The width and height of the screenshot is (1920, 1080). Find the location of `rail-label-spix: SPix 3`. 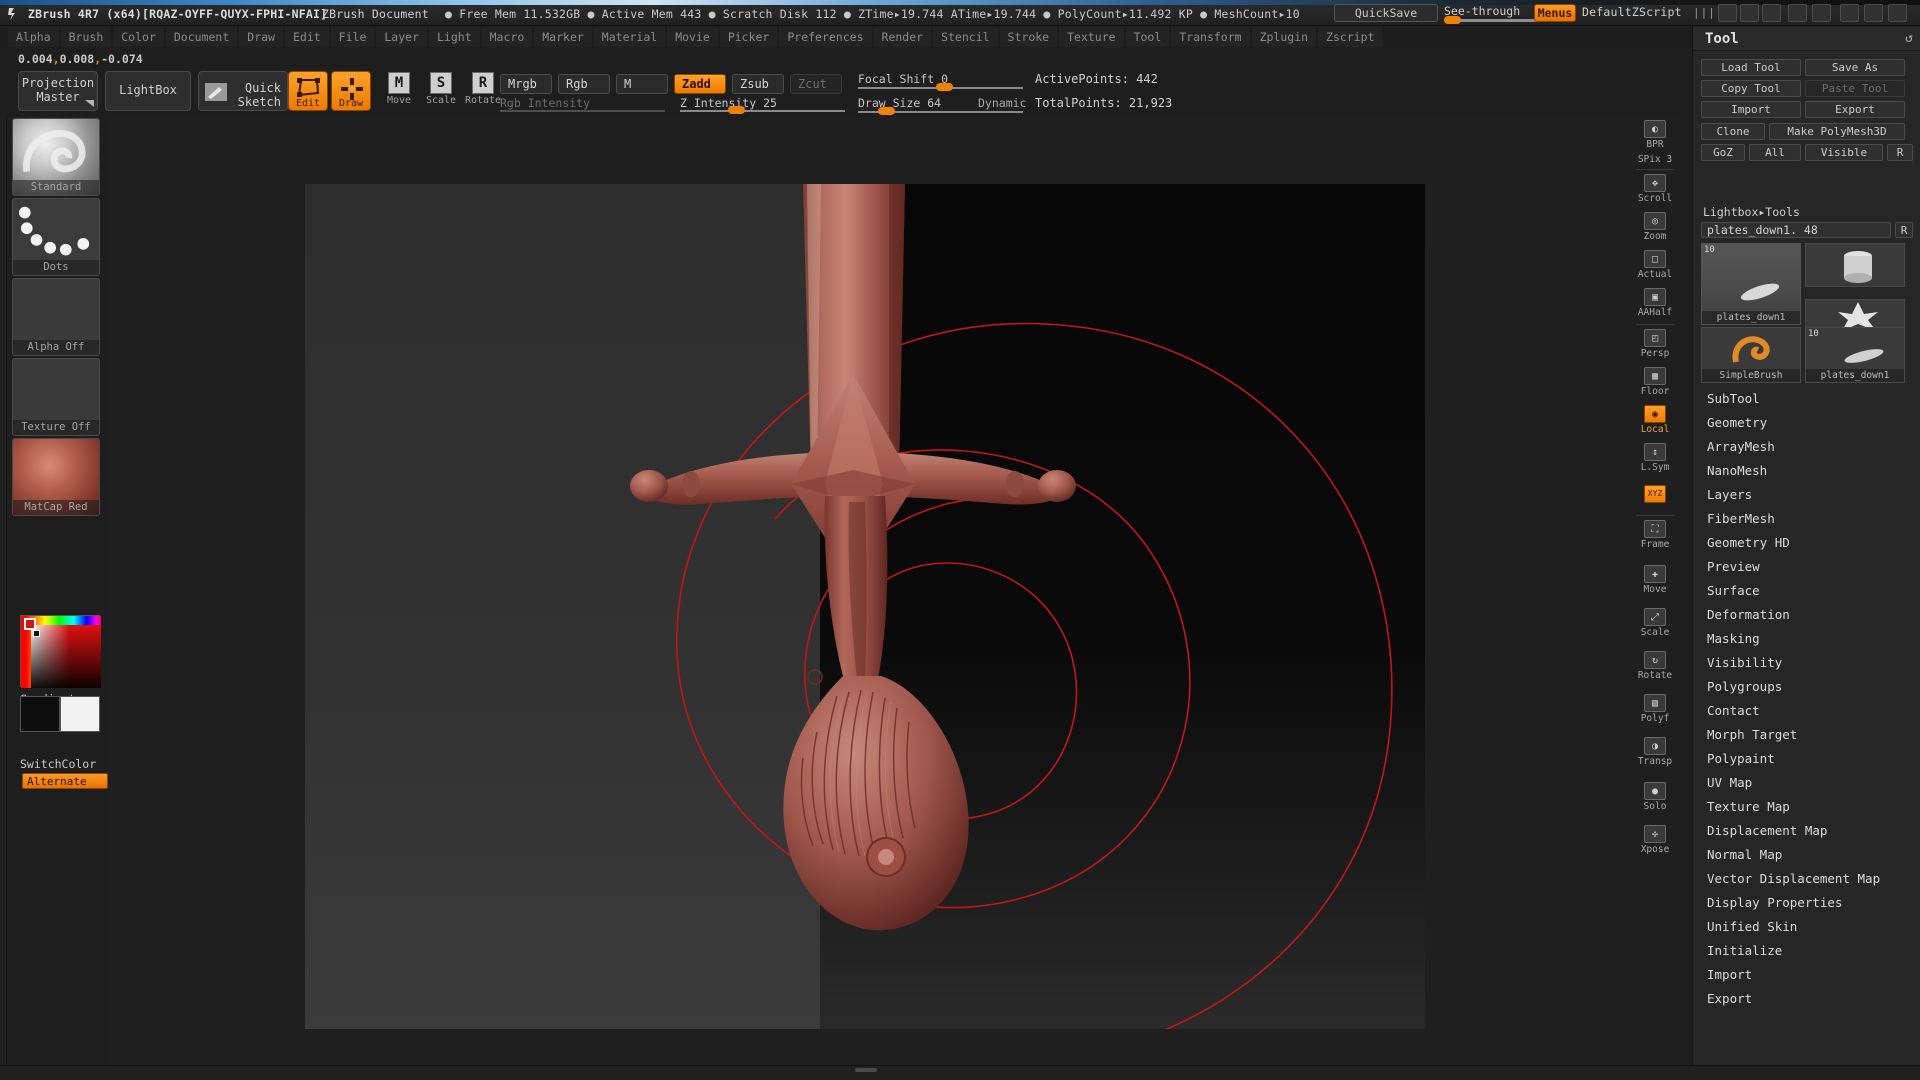

rail-label-spix: SPix 3 is located at coordinates (1655, 159).